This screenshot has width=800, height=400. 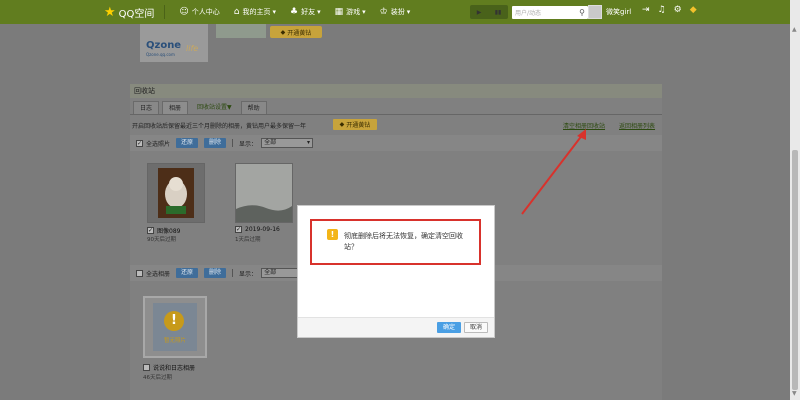 I want to click on photo-name: ✓ 图像089, so click(x=163, y=230).